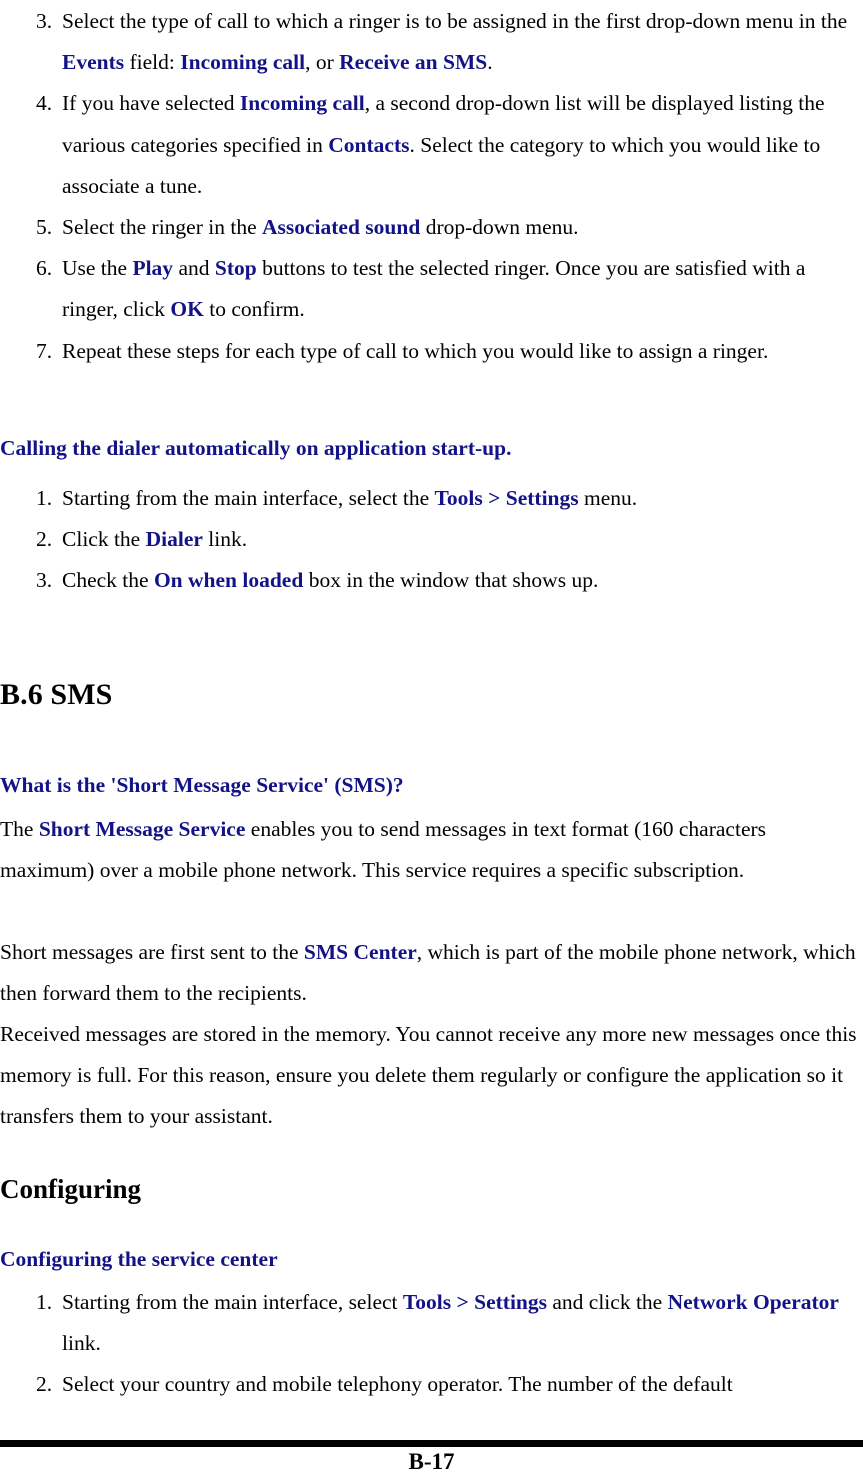 The height and width of the screenshot is (1476, 863). I want to click on text-run: to confirm., so click(254, 309).